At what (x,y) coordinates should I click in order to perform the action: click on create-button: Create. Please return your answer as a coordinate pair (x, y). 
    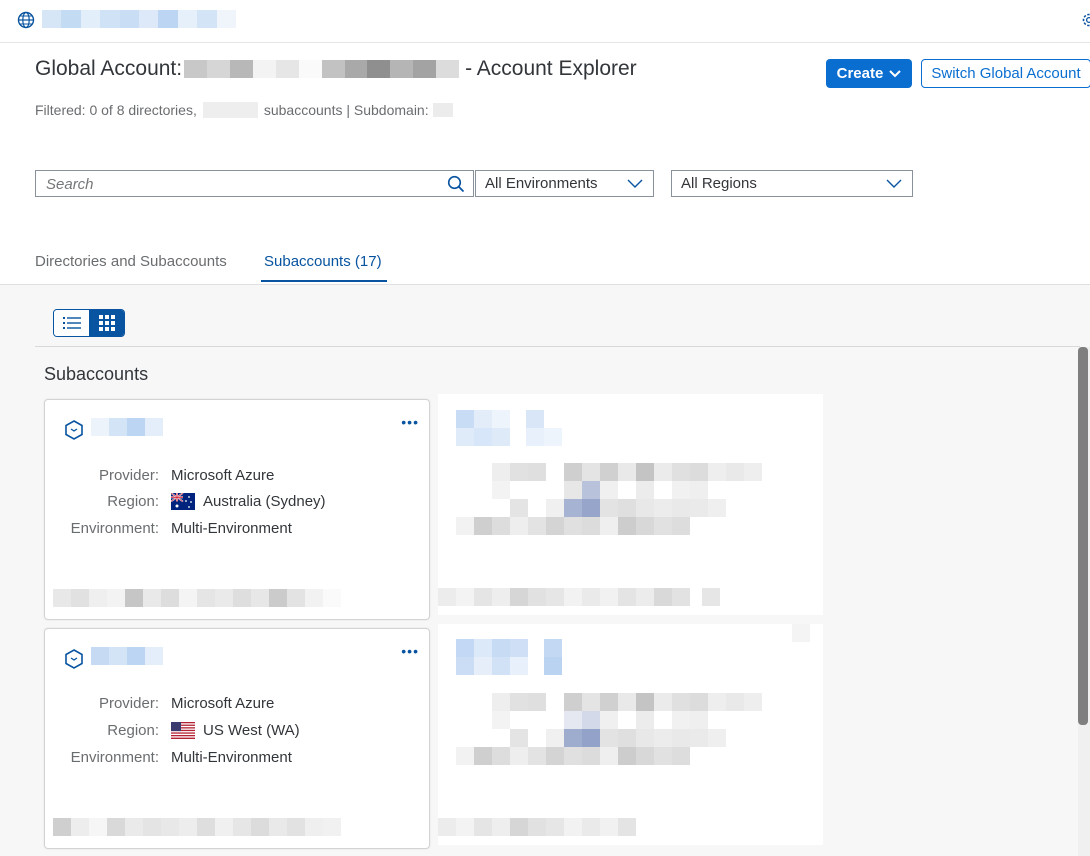
    Looking at the image, I should click on (869, 73).